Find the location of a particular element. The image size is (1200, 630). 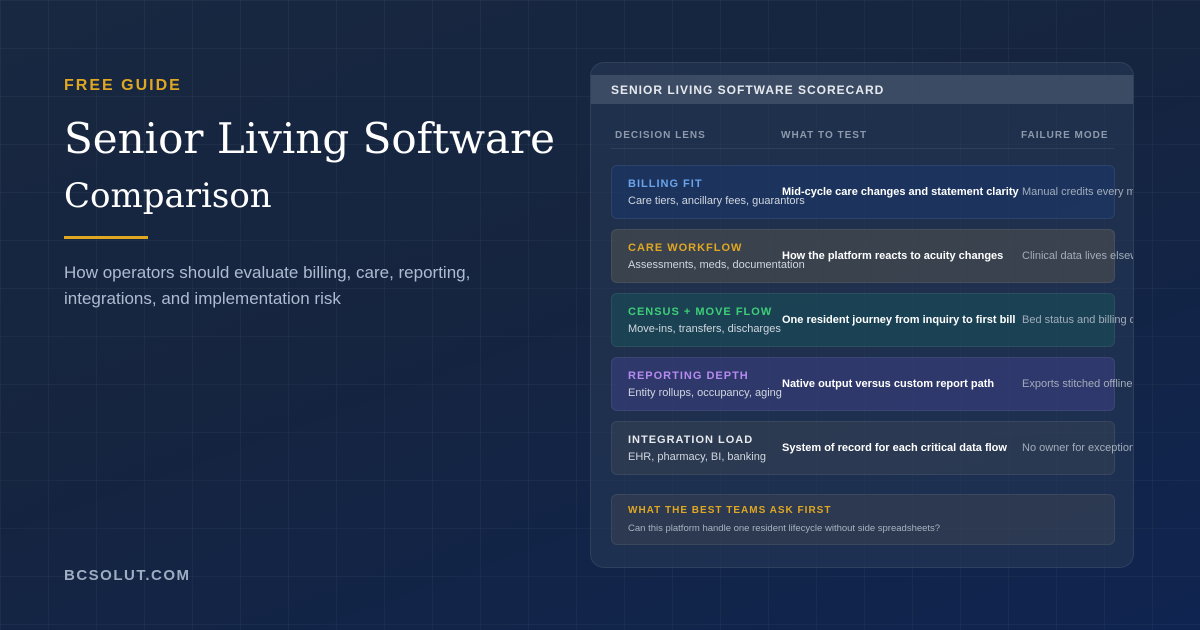

column-header-failure-mode: FAILURE MODE is located at coordinates (1065, 135).